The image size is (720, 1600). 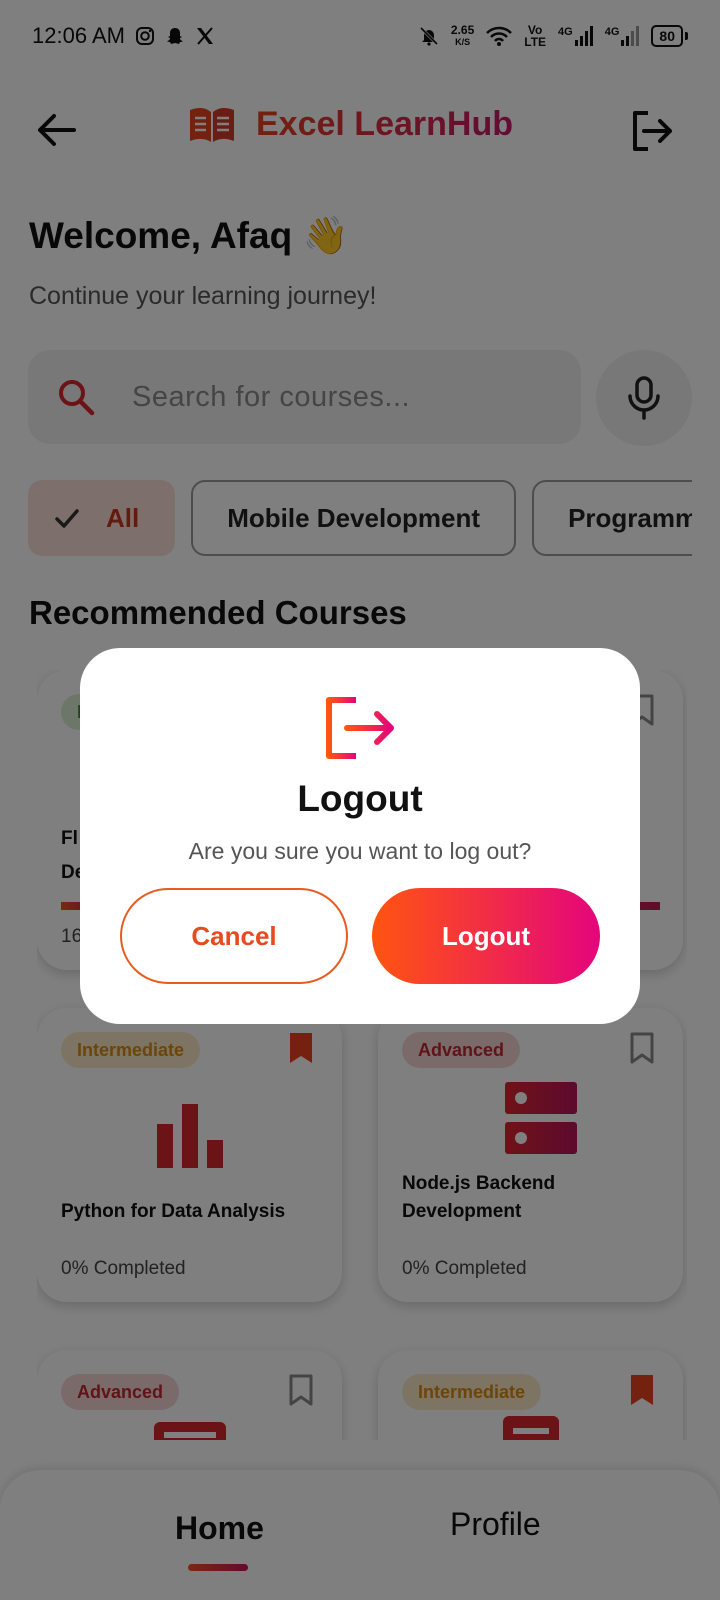 I want to click on dialog-title: Logout, so click(x=360, y=798).